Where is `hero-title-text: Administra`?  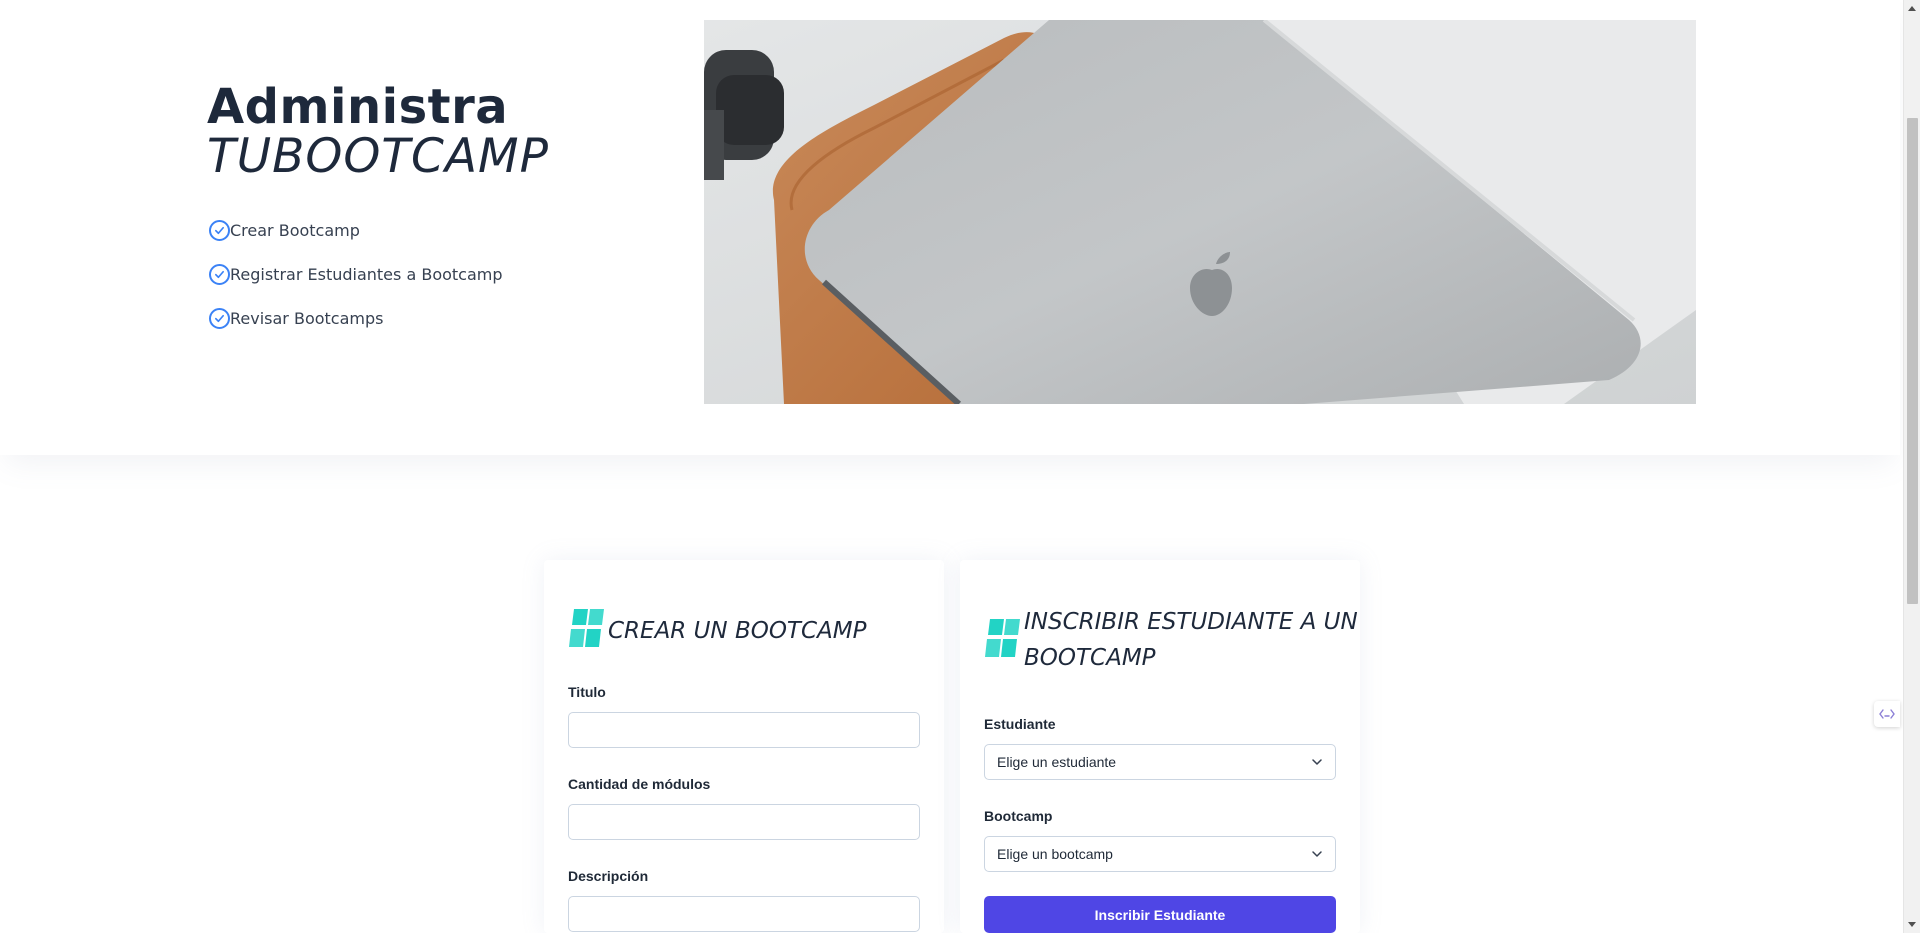 hero-title-text: Administra is located at coordinates (358, 107).